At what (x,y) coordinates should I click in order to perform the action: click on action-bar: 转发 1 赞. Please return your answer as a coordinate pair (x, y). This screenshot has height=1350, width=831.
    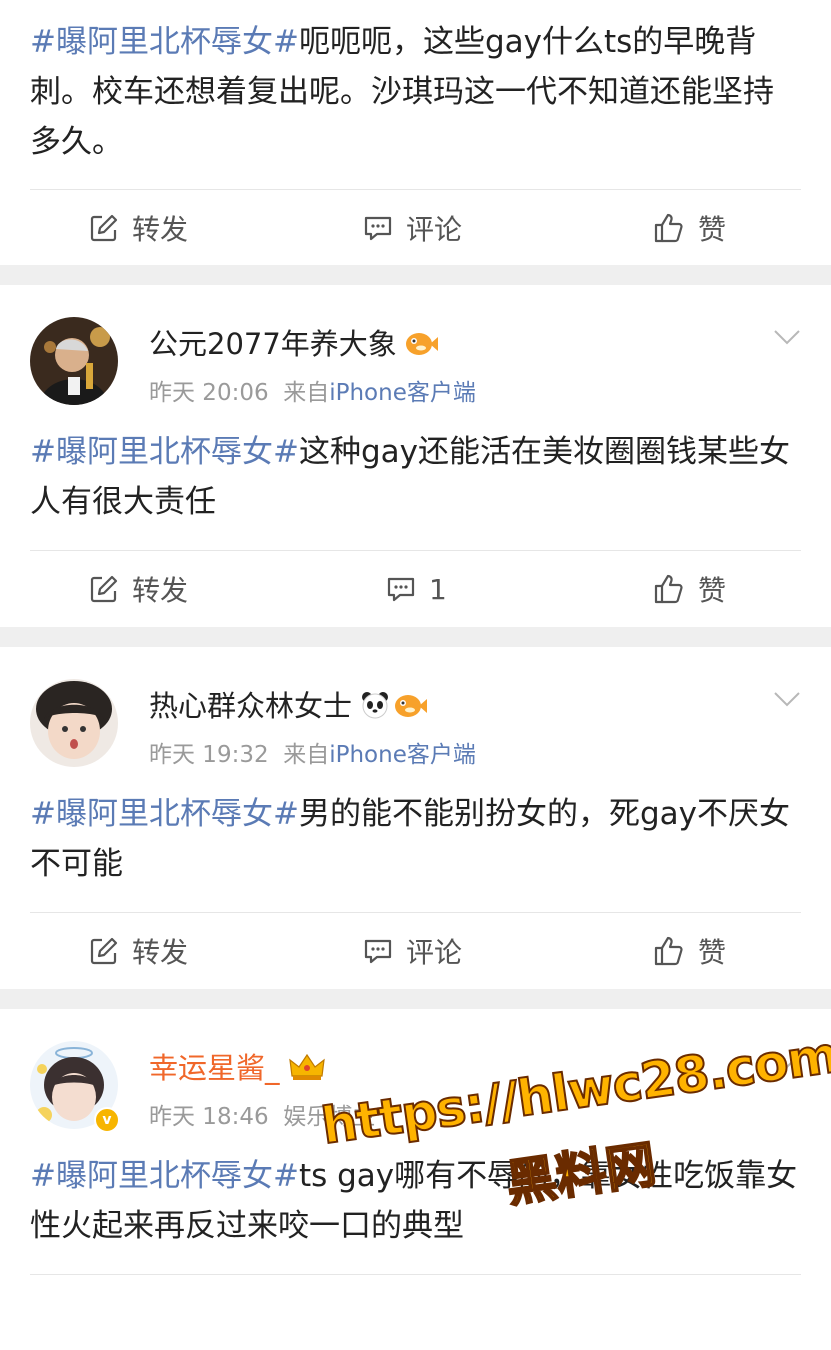
    Looking at the image, I should click on (415, 588).